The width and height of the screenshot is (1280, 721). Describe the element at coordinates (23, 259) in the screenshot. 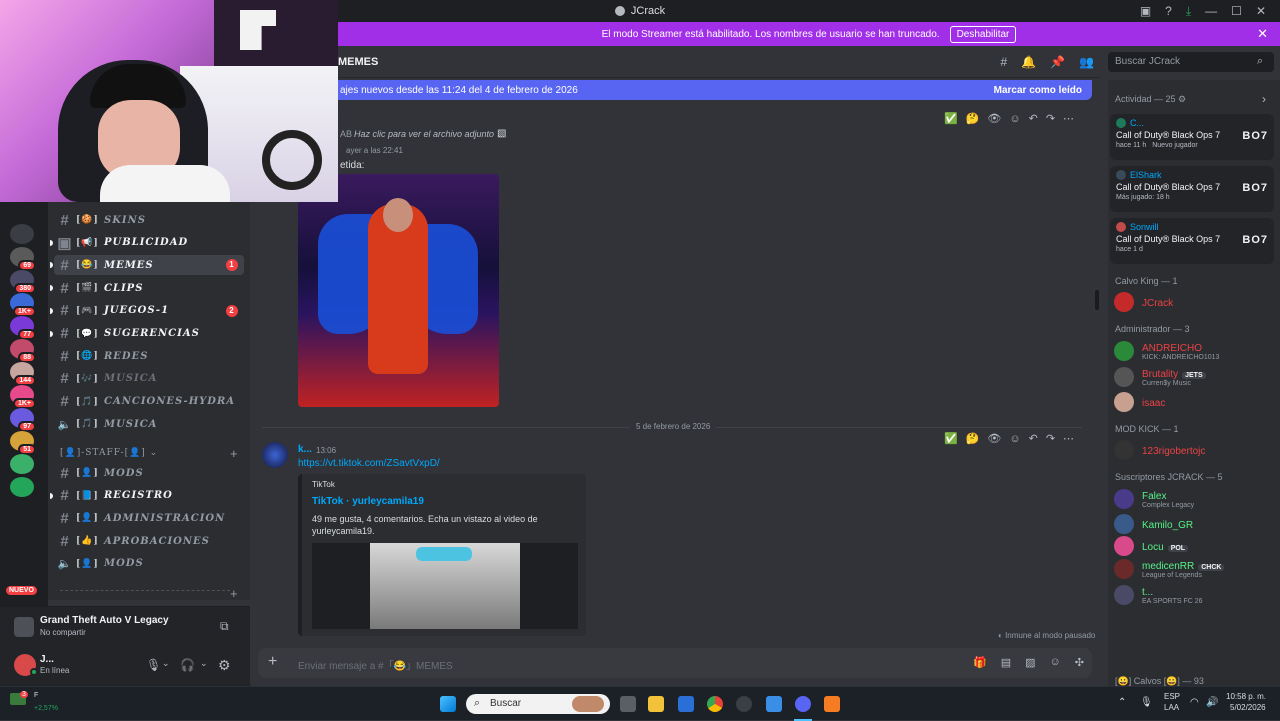

I see `server-icon: 69` at that location.